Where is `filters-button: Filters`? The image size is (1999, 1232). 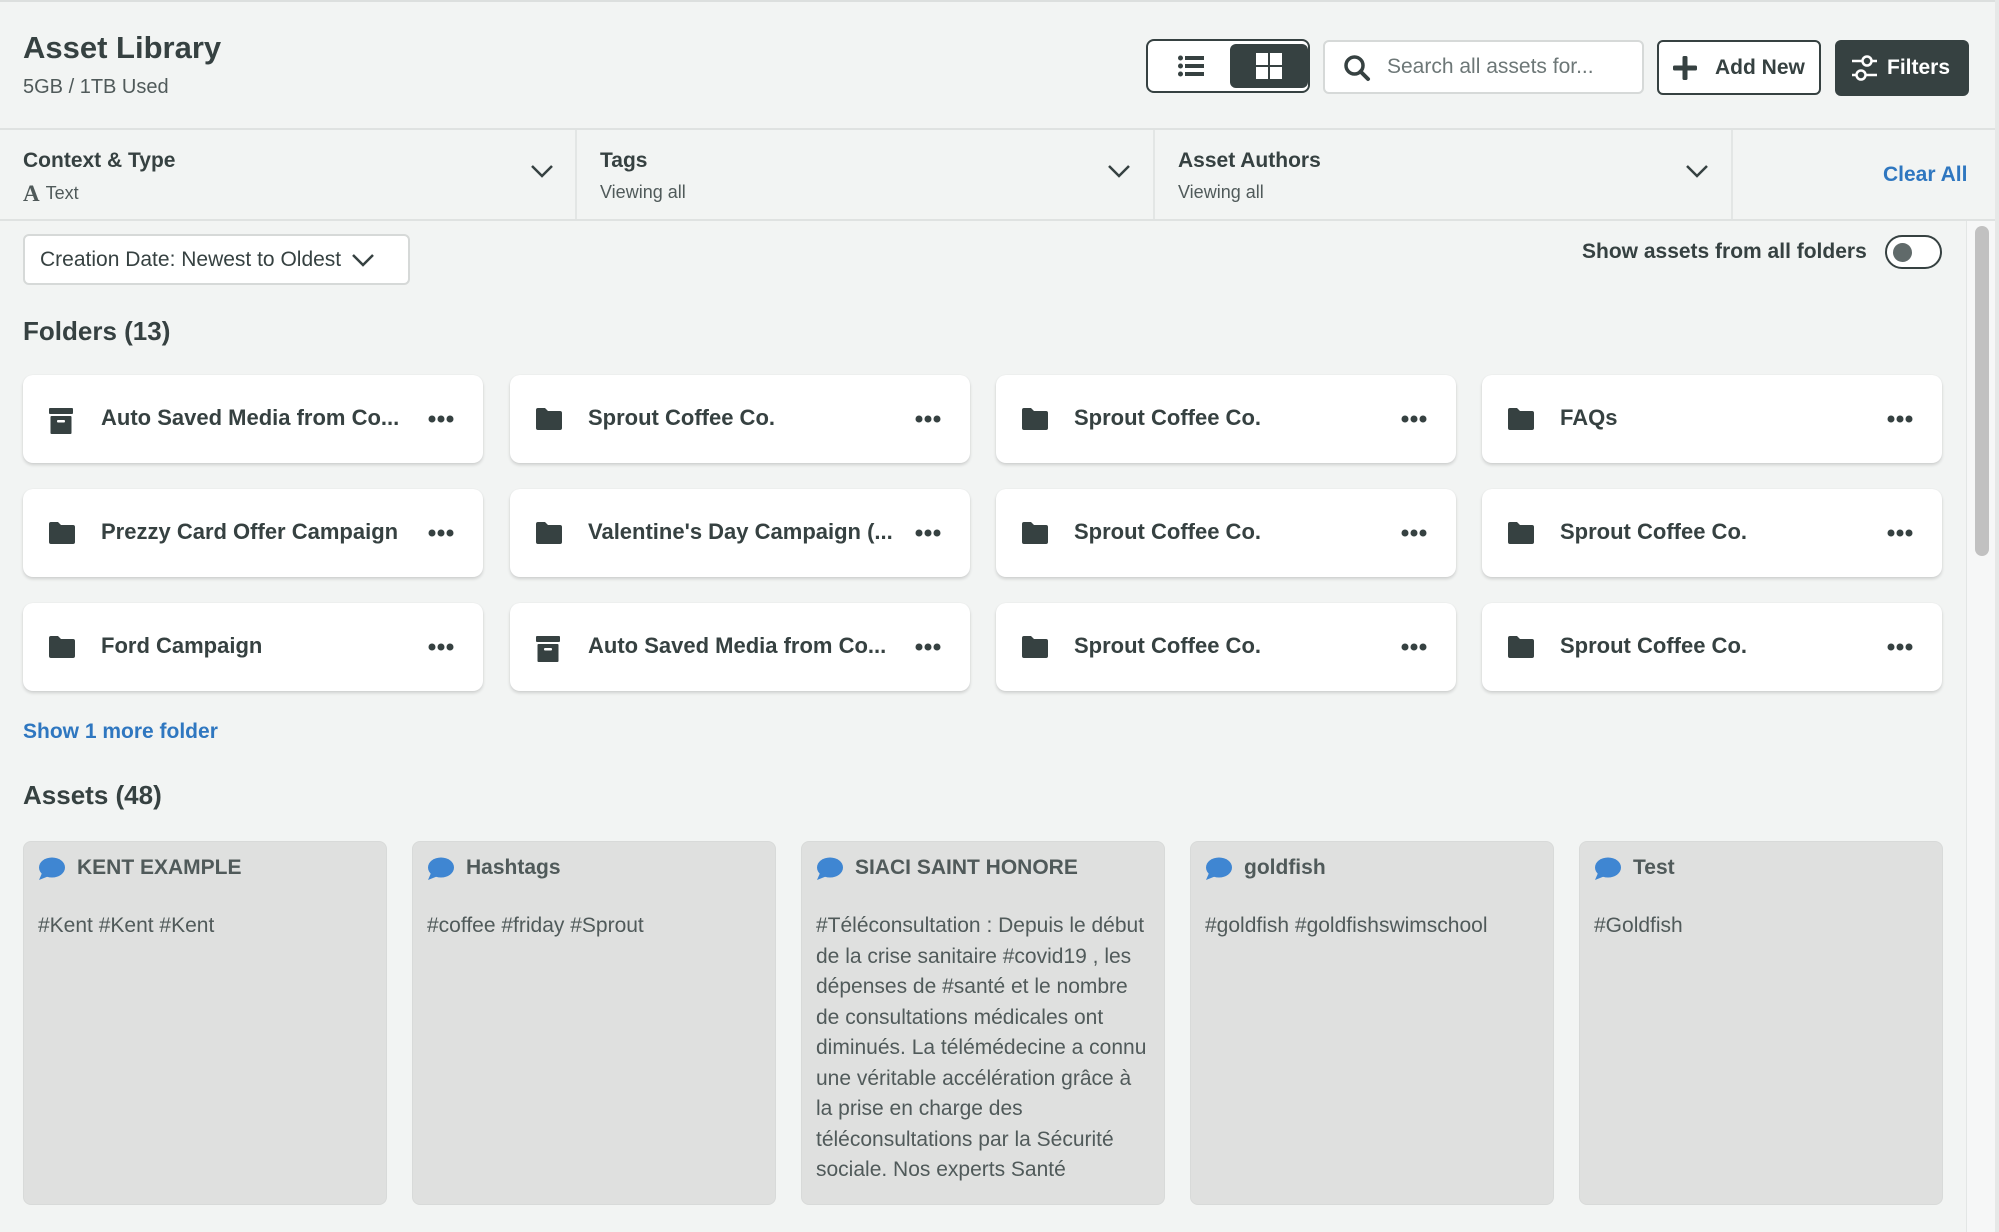 filters-button: Filters is located at coordinates (1902, 68).